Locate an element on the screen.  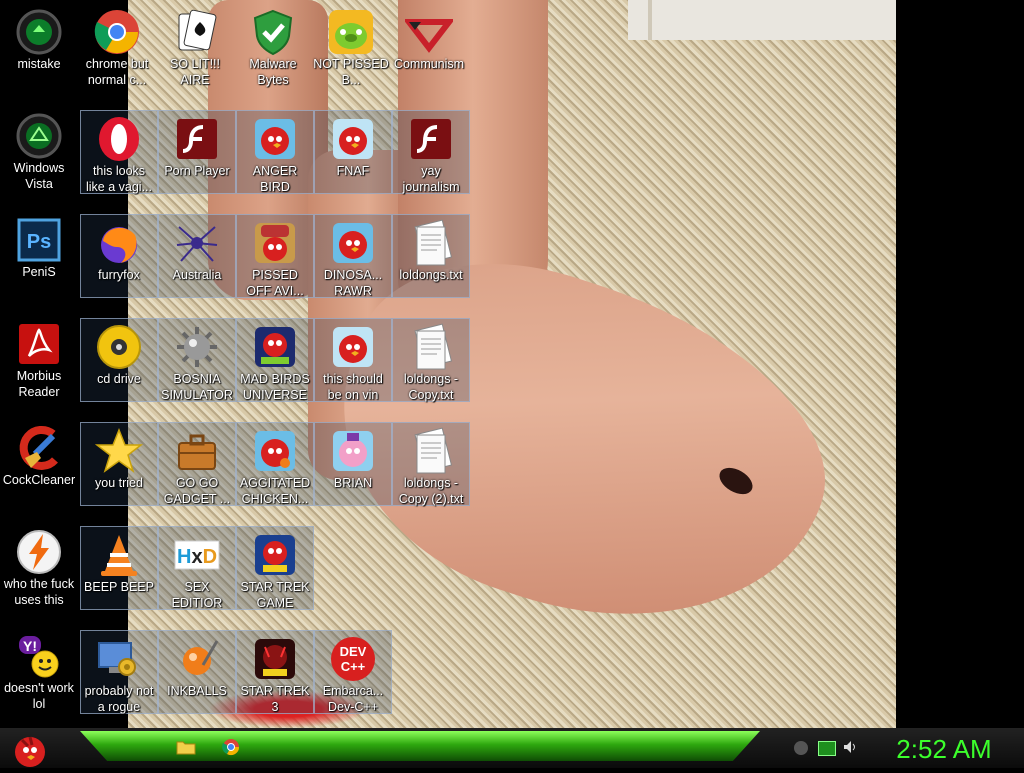
desktop-icon-fnaf: FNAF is located at coordinates (353, 152).